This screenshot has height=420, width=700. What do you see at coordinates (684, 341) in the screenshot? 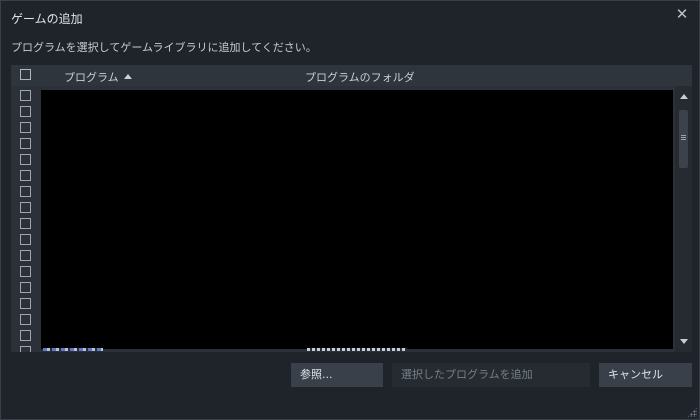
I see `scroll-down-icon` at bounding box center [684, 341].